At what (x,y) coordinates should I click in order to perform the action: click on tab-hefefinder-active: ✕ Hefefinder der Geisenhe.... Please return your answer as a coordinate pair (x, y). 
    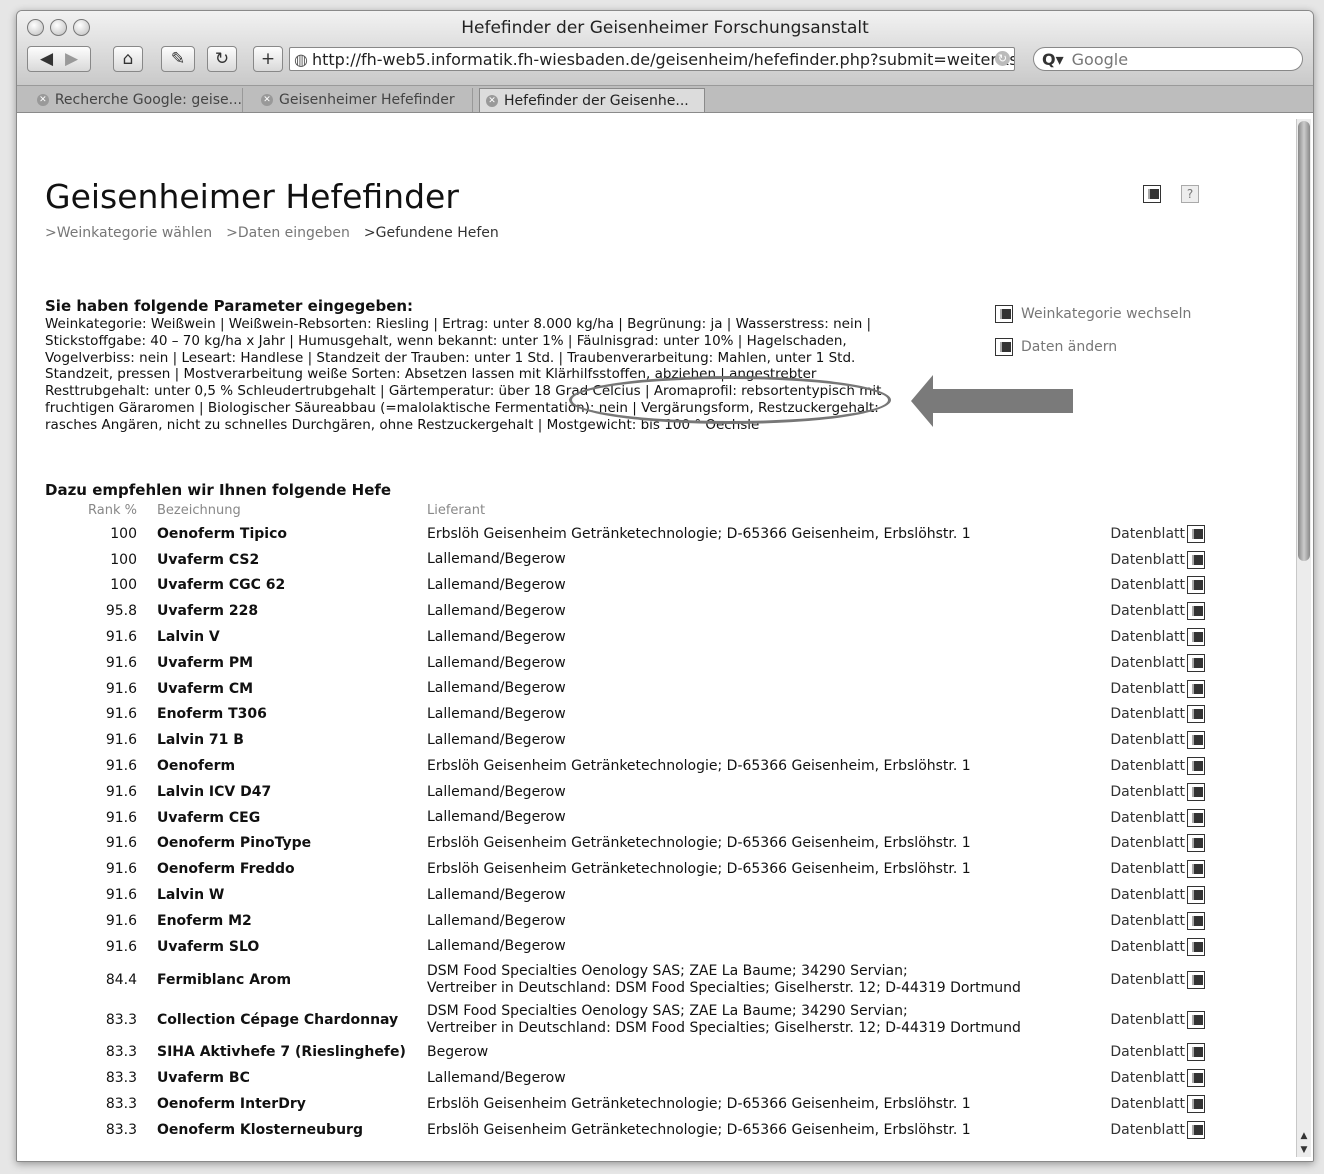
    Looking at the image, I should click on (592, 100).